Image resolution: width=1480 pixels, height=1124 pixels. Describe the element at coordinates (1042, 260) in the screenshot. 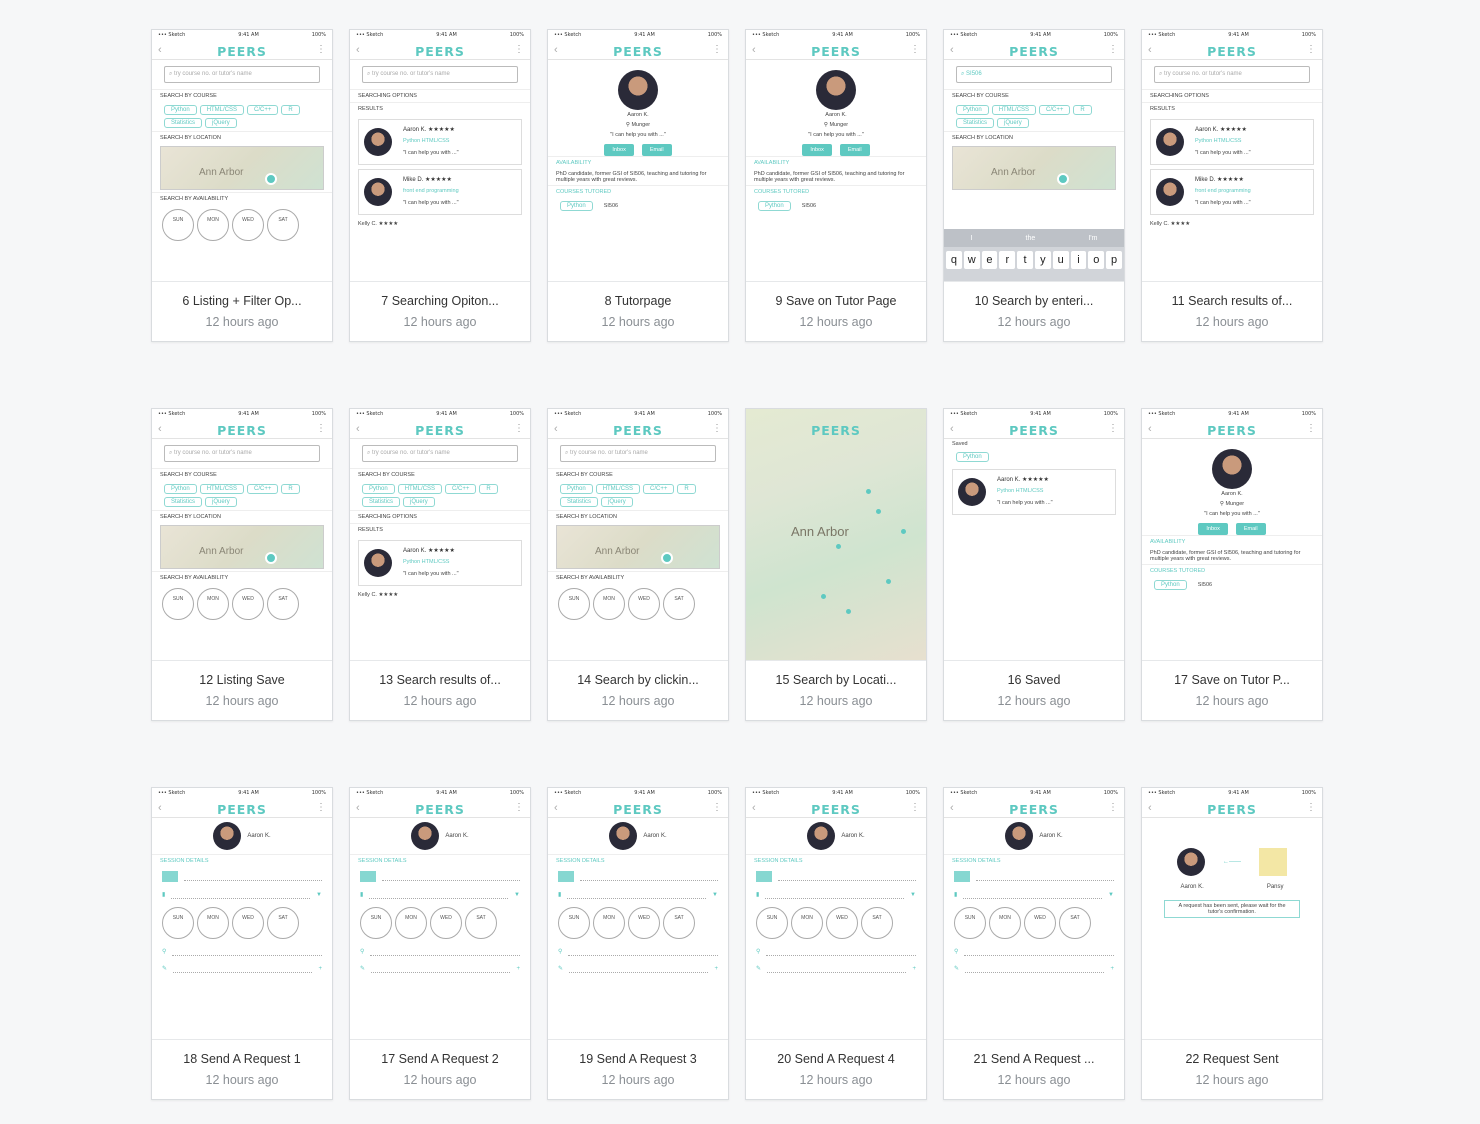

I see `key: y` at that location.